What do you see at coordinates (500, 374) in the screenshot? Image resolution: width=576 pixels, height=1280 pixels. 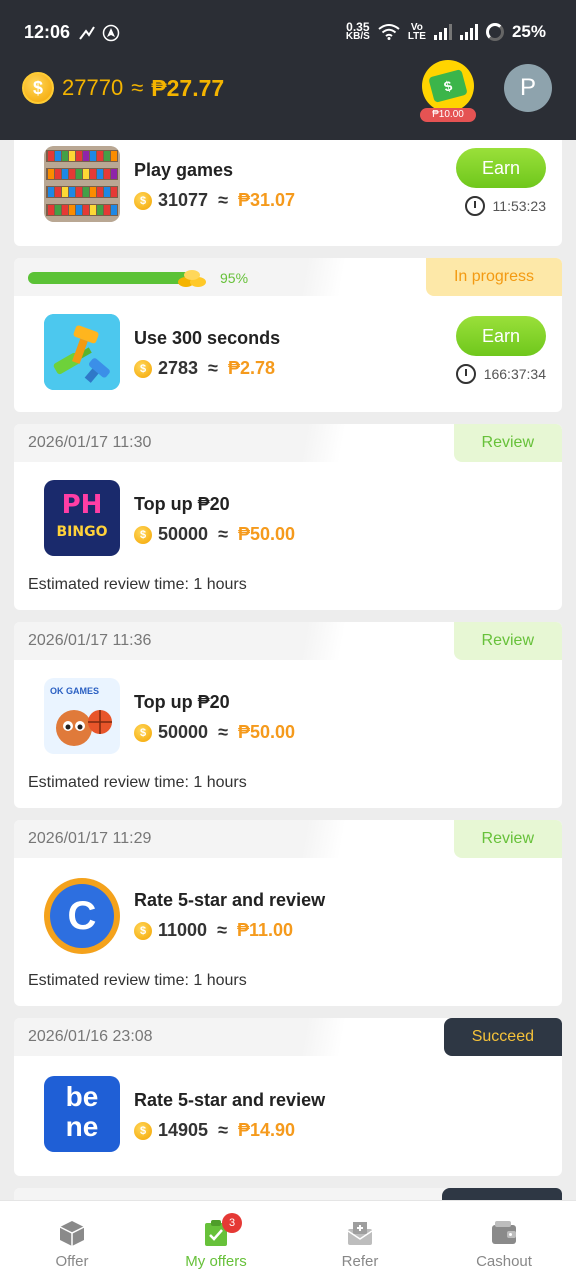 I see `countdown-timer: 166:37:34` at bounding box center [500, 374].